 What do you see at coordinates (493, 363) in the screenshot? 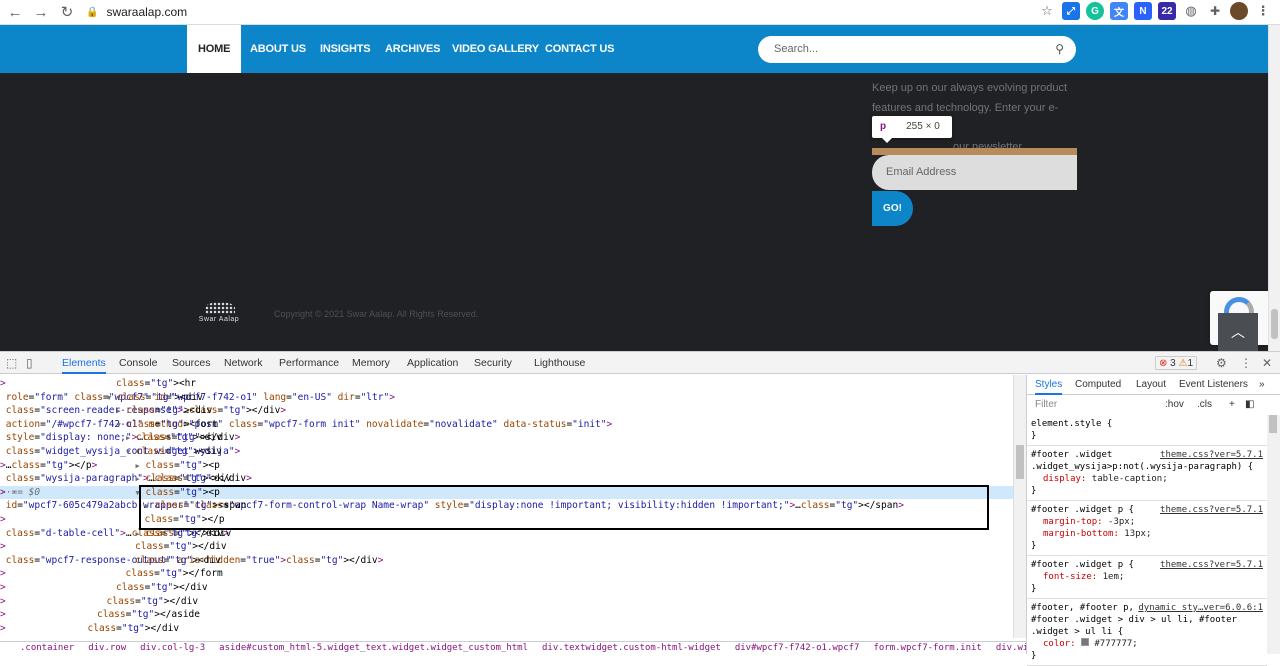
I see `tab-security: Security` at bounding box center [493, 363].